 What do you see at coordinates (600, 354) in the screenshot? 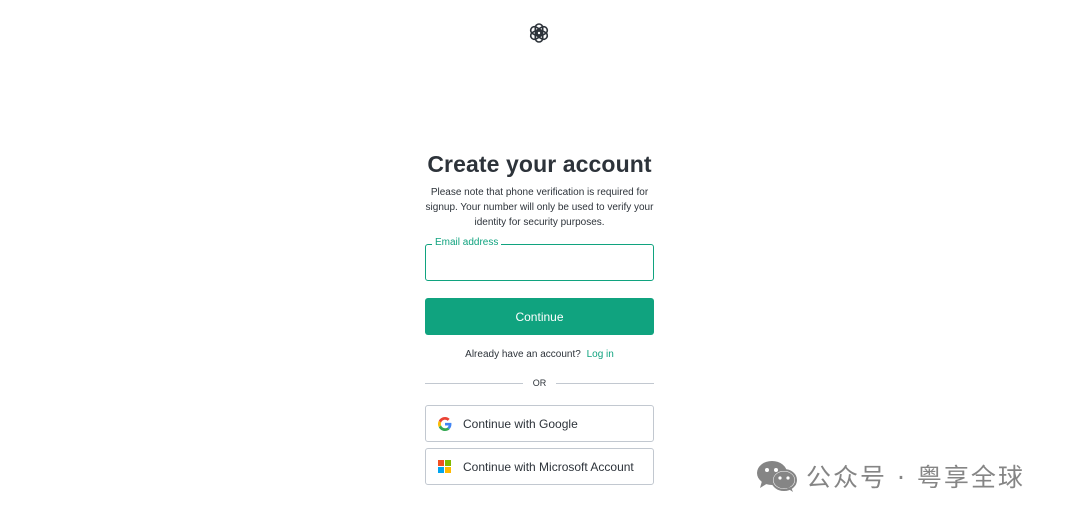
I see `login-link: Log in` at bounding box center [600, 354].